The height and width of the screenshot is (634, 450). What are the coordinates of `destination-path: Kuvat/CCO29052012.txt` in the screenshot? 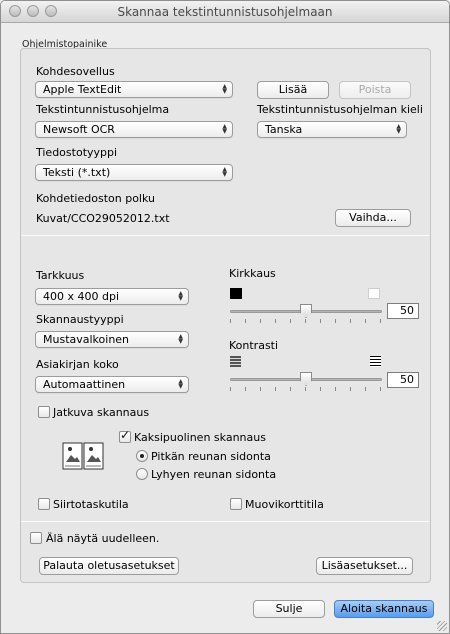 It's located at (103, 218).